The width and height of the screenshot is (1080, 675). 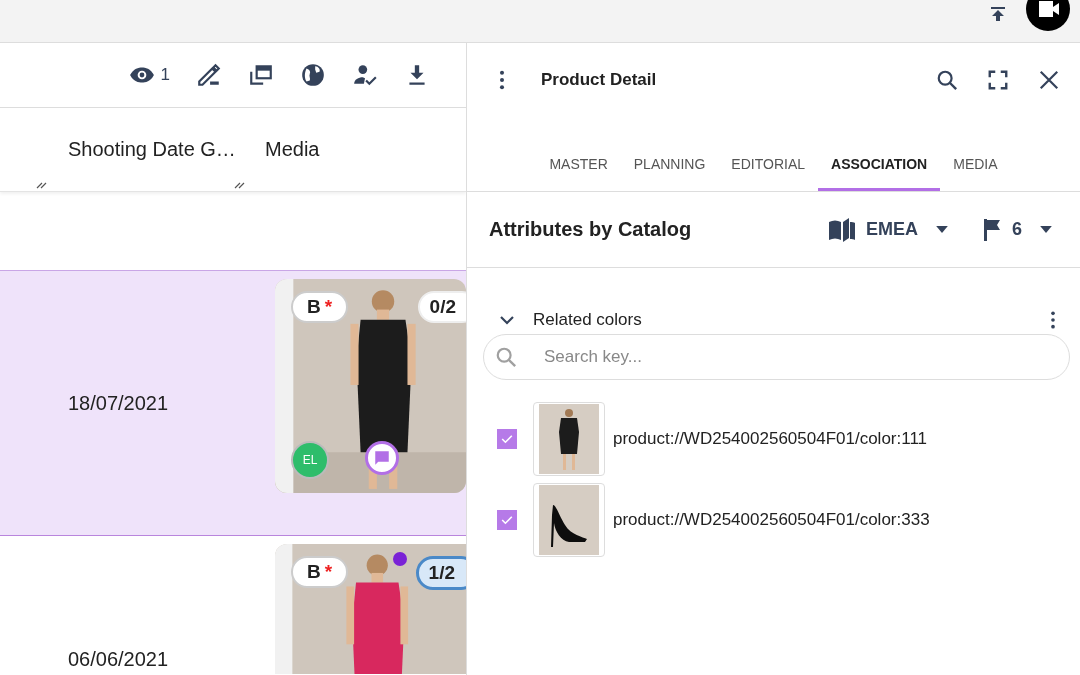 What do you see at coordinates (879, 154) in the screenshot?
I see `tab: ASSOCIATION` at bounding box center [879, 154].